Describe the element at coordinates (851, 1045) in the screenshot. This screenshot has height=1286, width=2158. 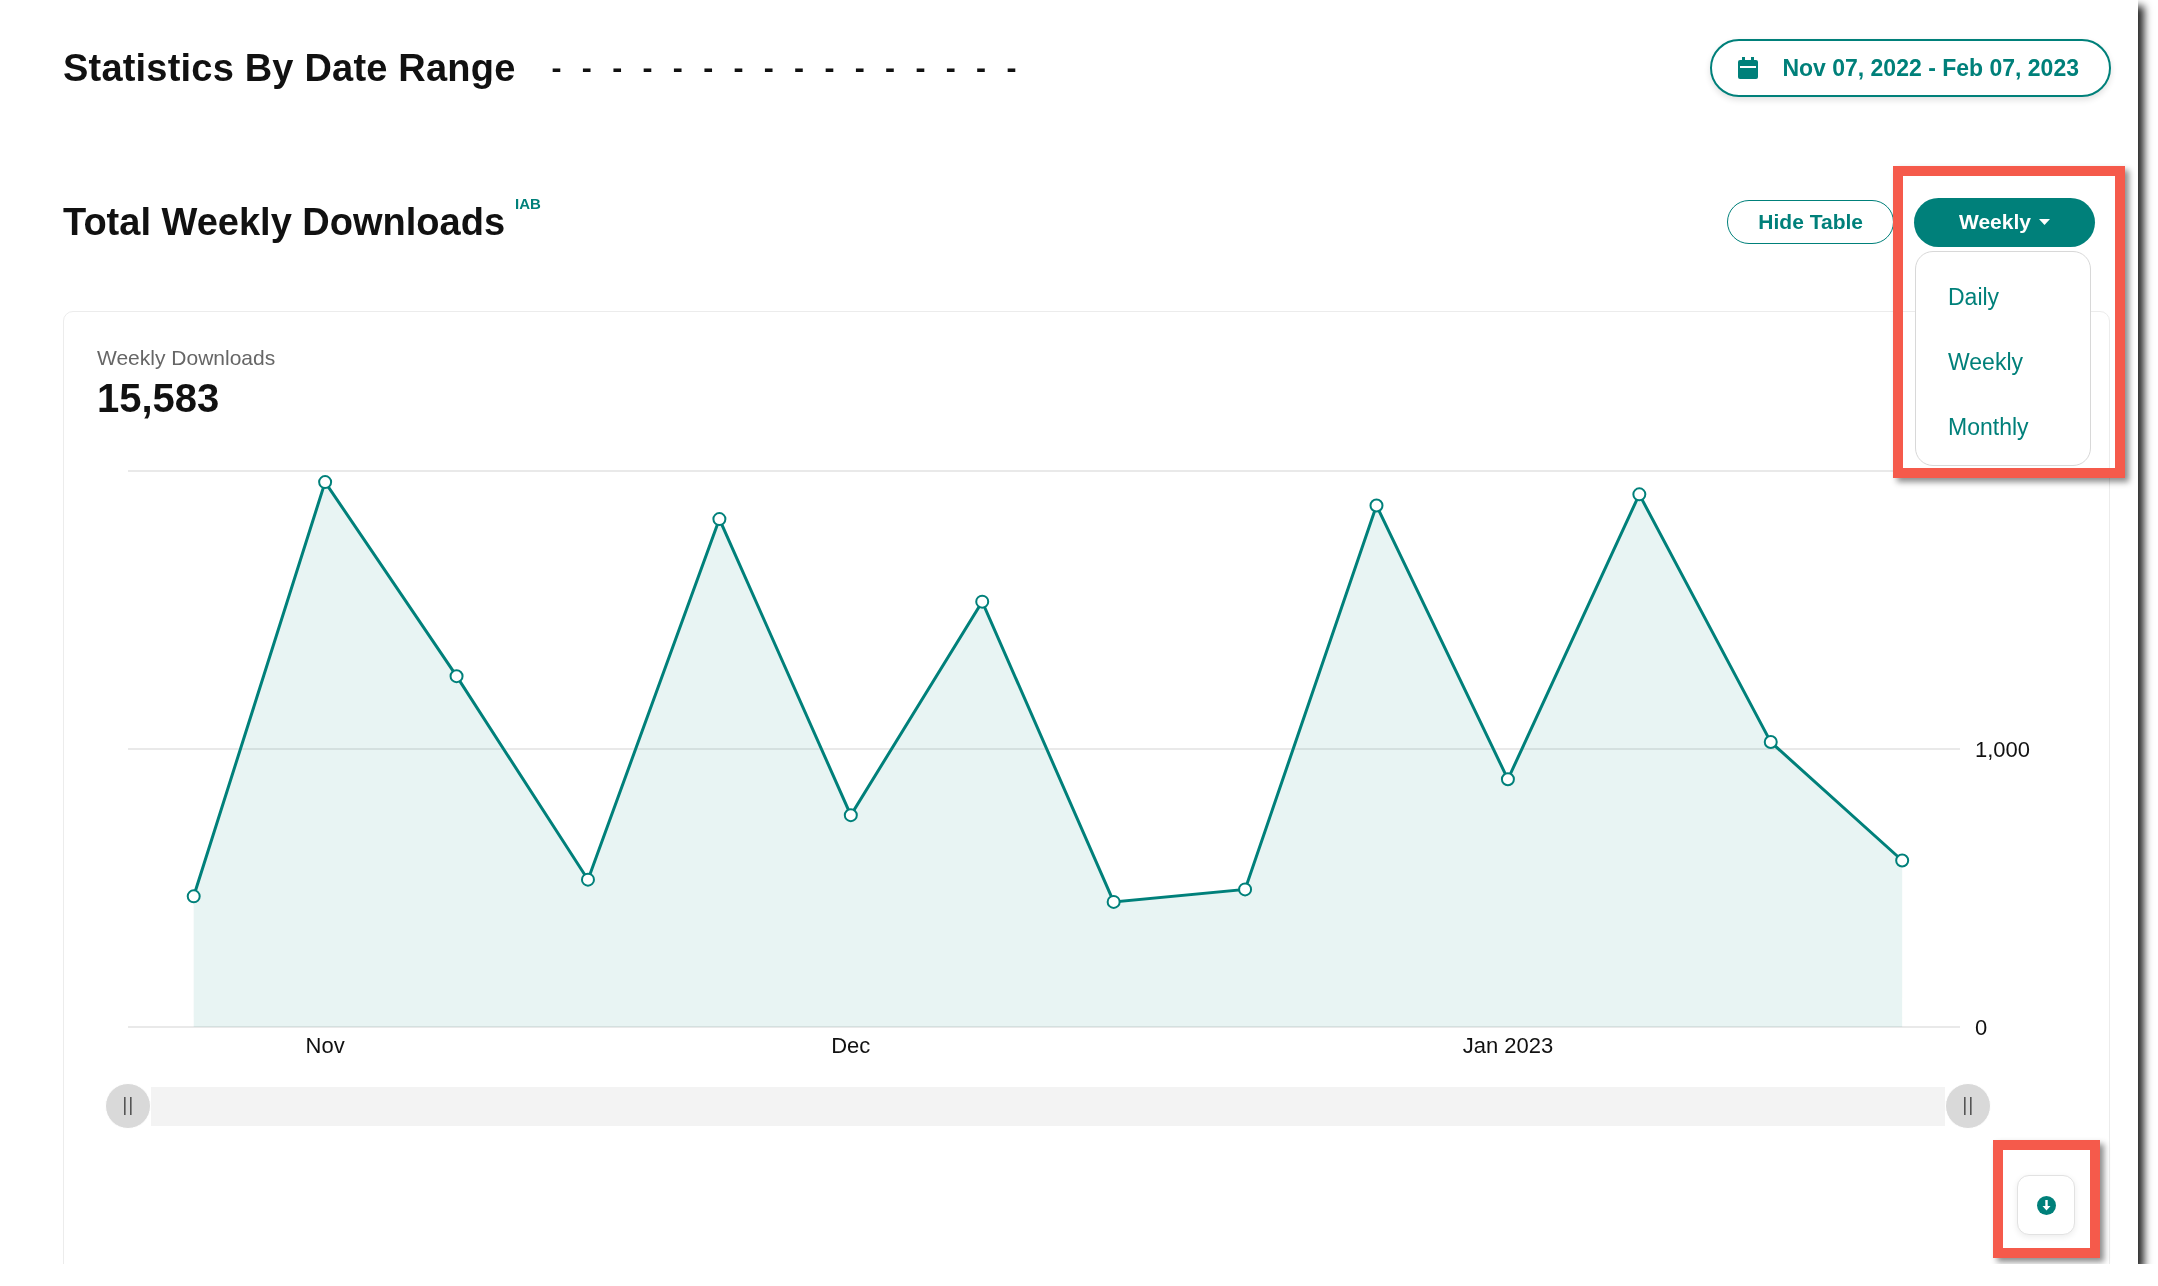
I see `x-axis-label: Dec` at that location.